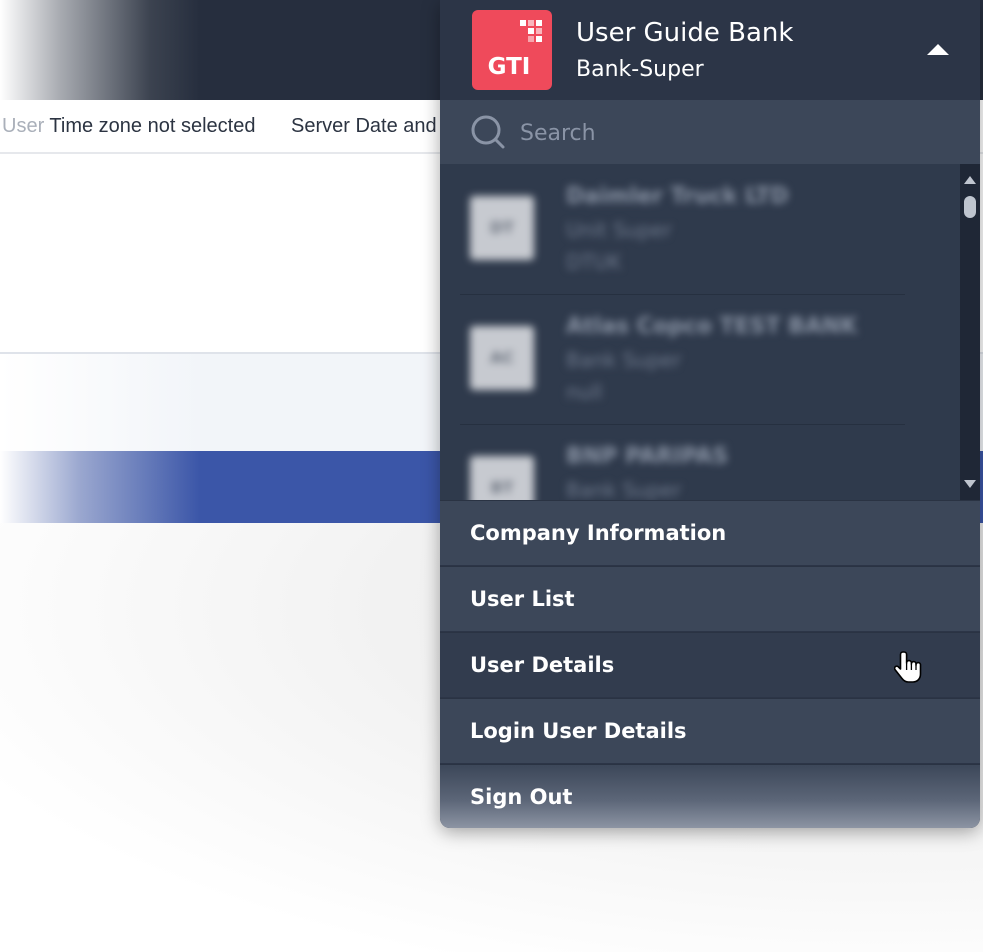 The height and width of the screenshot is (952, 983). Describe the element at coordinates (640, 69) in the screenshot. I see `current-user-role: Bank-Super` at that location.